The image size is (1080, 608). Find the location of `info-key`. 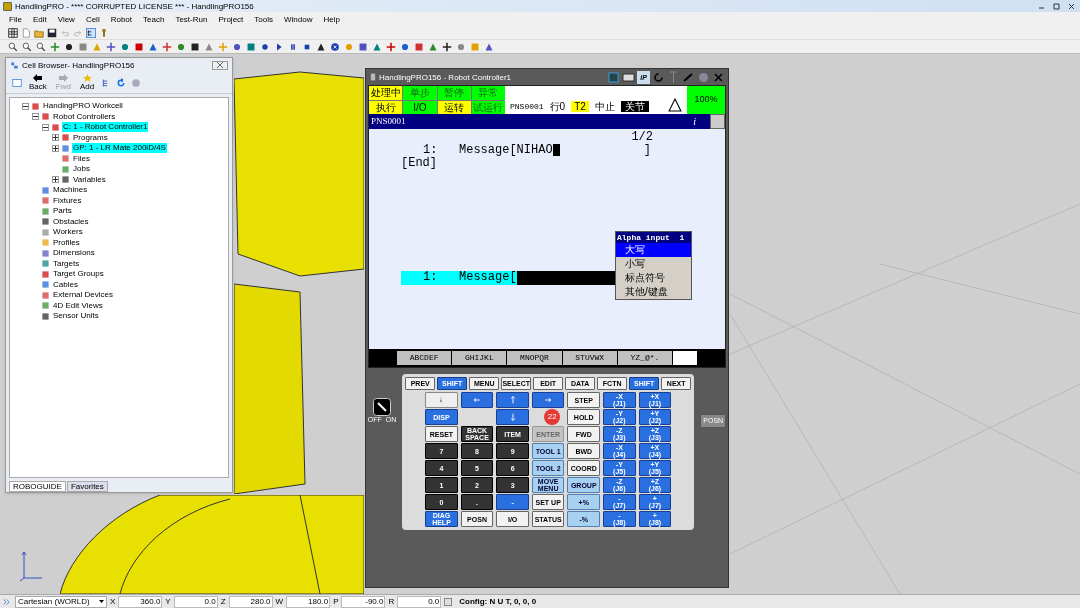

info-key is located at coordinates (441, 400).